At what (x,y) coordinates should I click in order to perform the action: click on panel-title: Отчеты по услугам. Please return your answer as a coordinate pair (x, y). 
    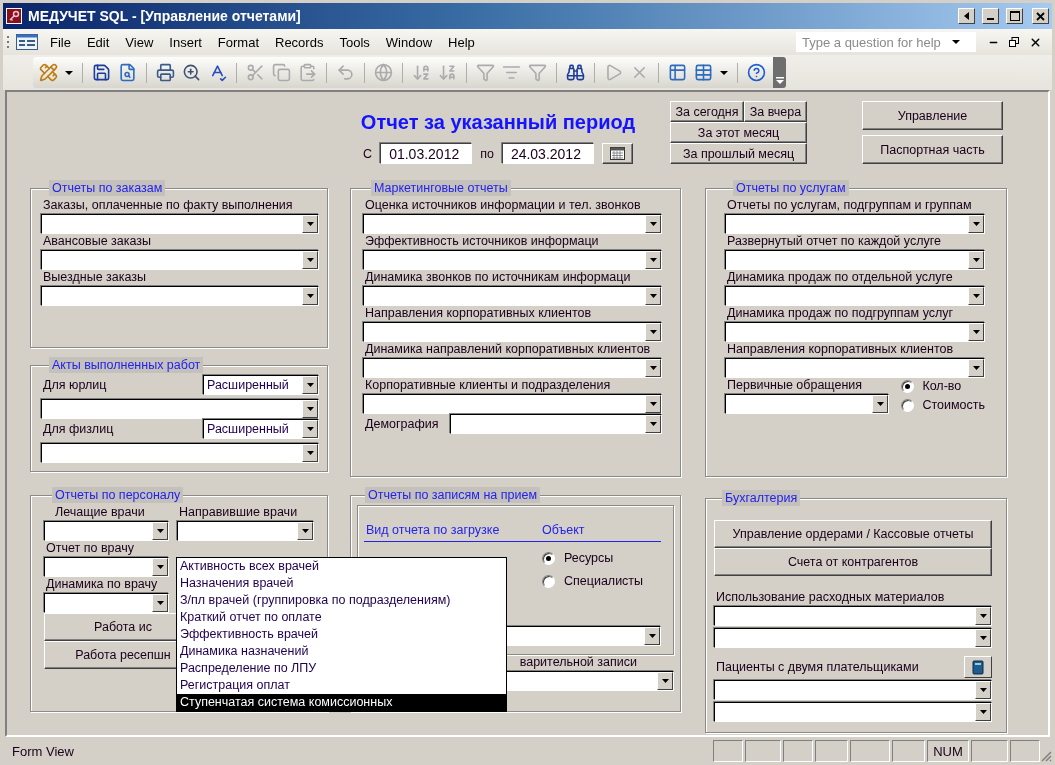
    Looking at the image, I should click on (791, 188).